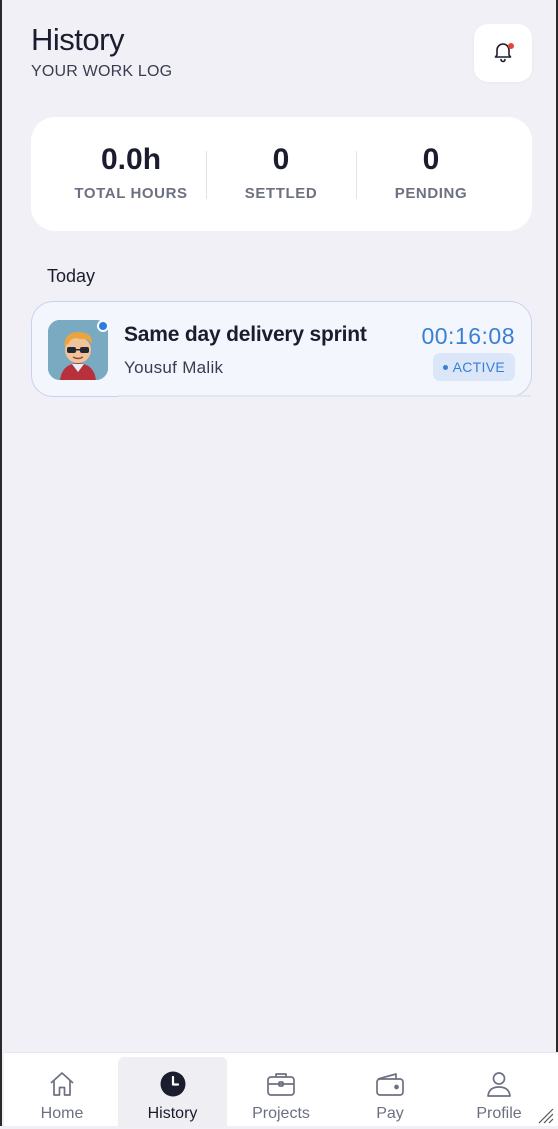  Describe the element at coordinates (62, 1084) in the screenshot. I see `home-icon` at that location.